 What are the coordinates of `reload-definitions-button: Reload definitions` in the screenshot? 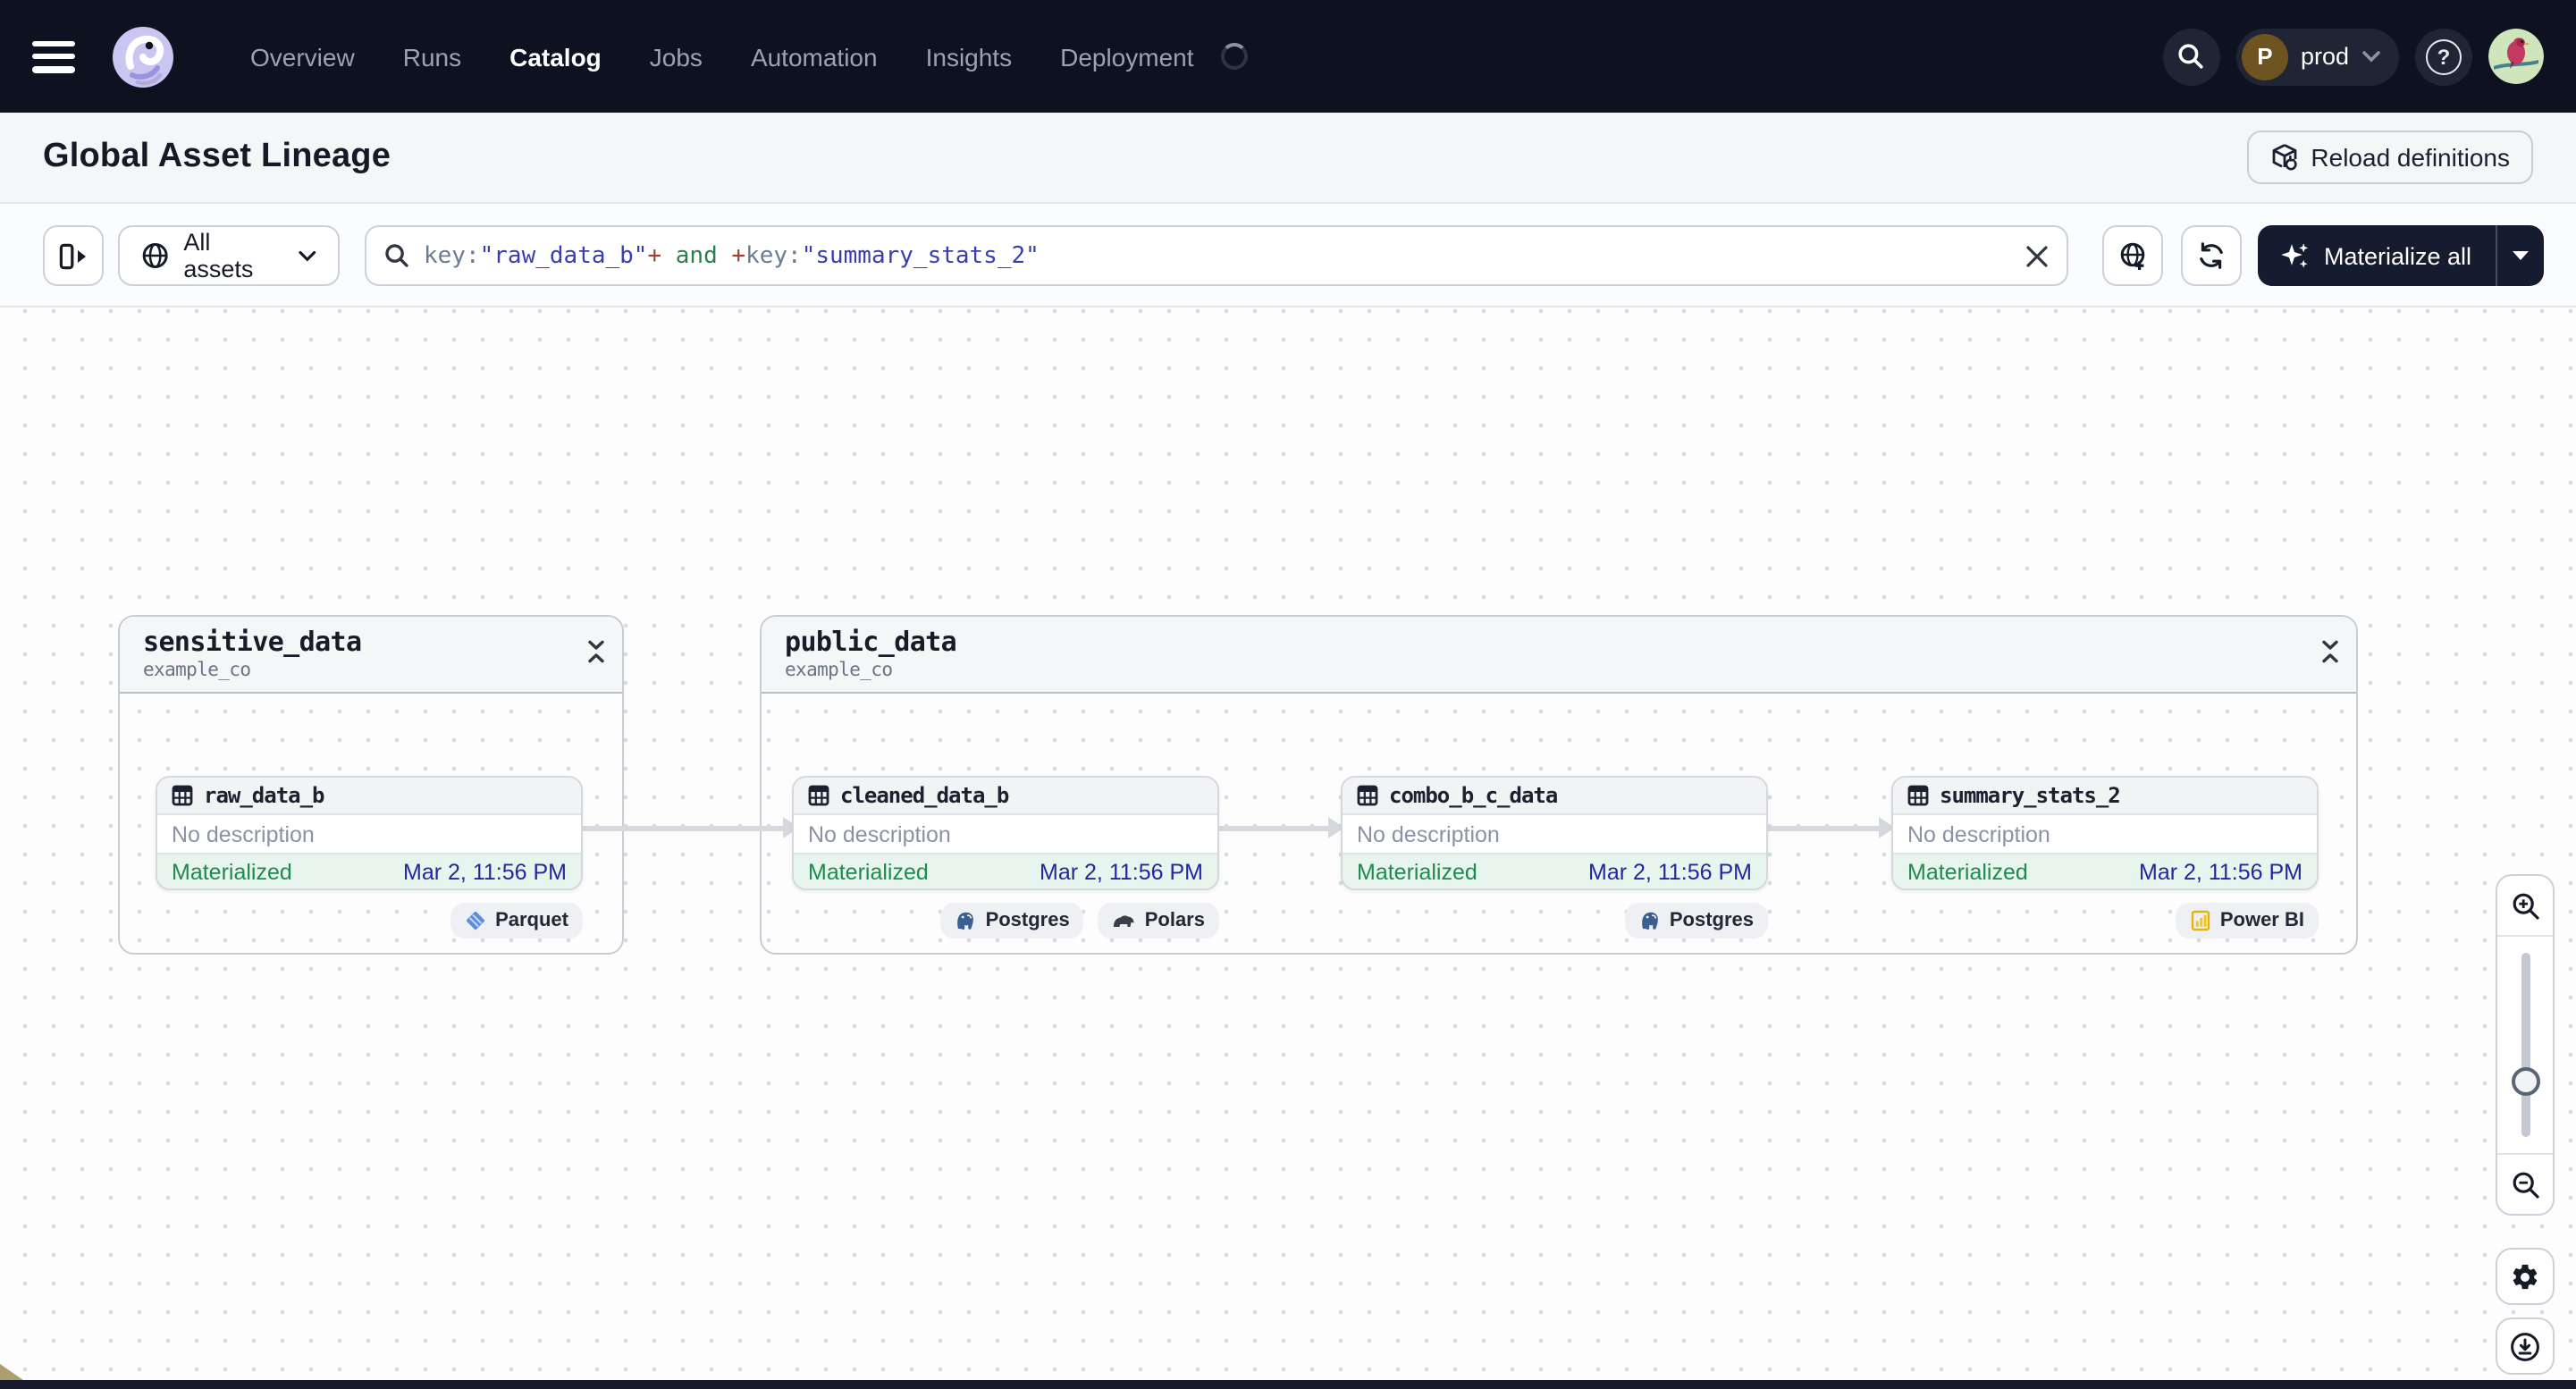 It's located at (2390, 157).